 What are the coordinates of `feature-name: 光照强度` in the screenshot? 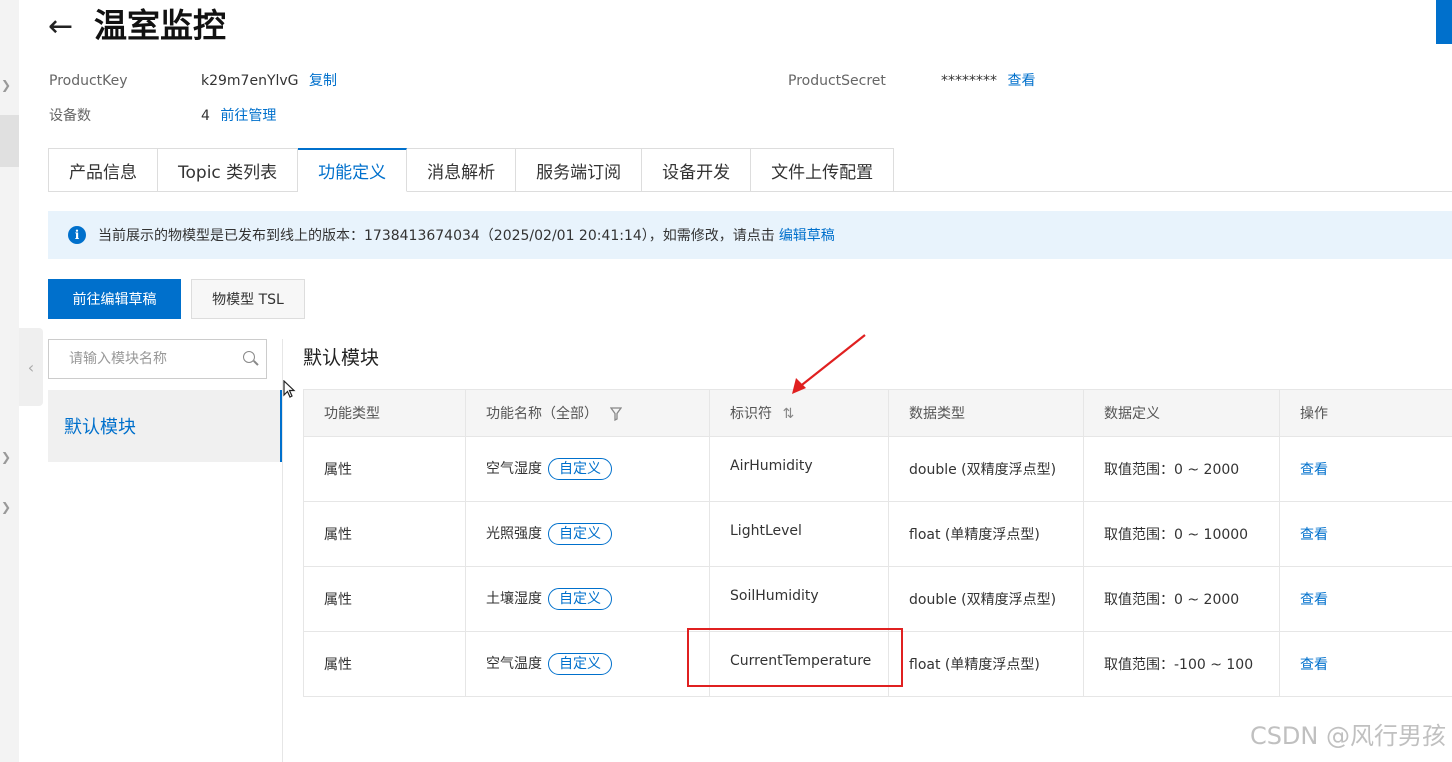 It's located at (514, 534).